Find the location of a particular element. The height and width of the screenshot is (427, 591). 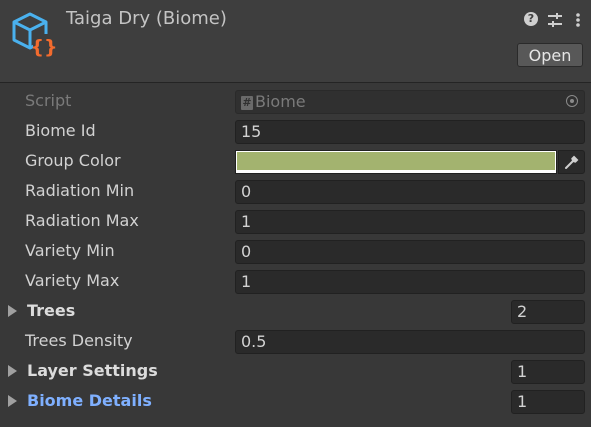

variety-min-label: Variety Min is located at coordinates (70, 250).